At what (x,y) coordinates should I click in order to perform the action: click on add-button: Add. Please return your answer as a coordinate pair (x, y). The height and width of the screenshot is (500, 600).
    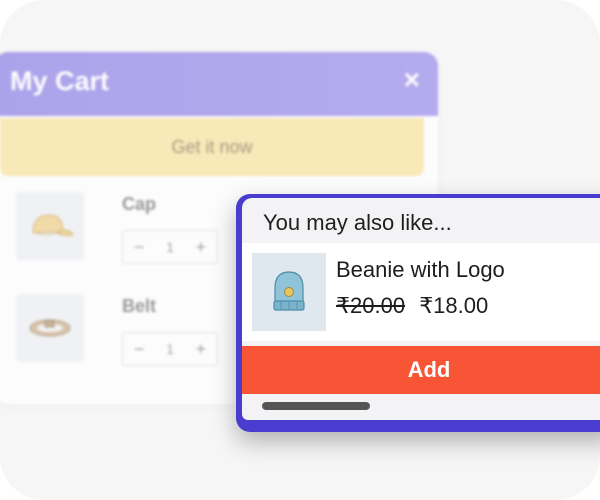
    Looking at the image, I should click on (421, 370).